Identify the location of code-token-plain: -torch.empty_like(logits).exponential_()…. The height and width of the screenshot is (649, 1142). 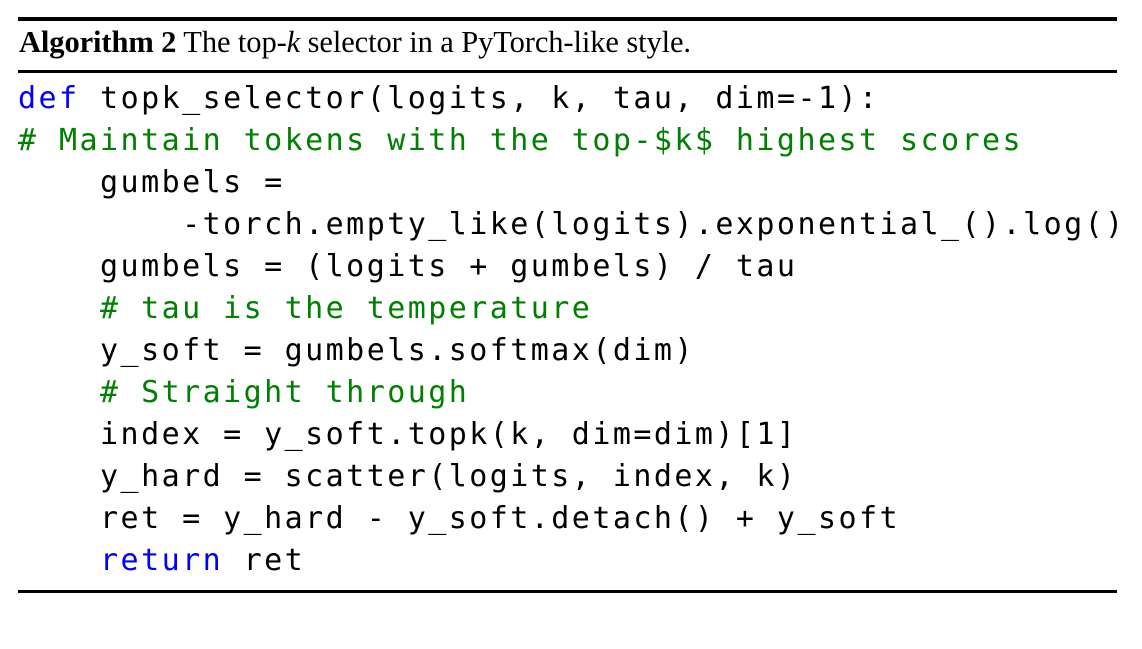
(572, 224).